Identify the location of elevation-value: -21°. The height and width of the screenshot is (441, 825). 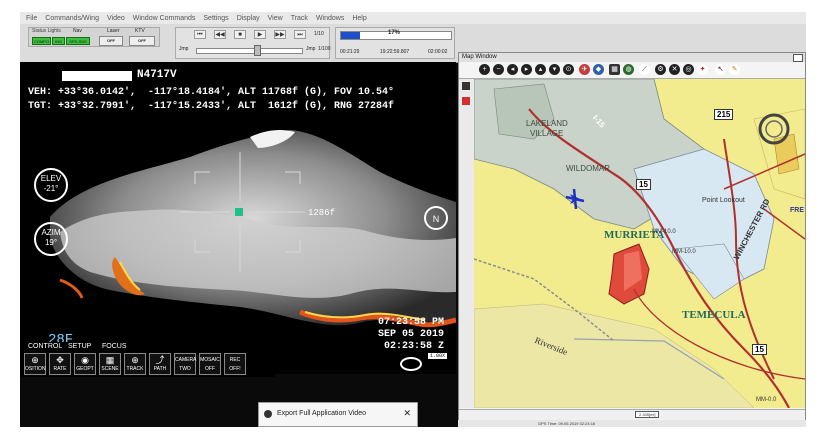
(51, 188).